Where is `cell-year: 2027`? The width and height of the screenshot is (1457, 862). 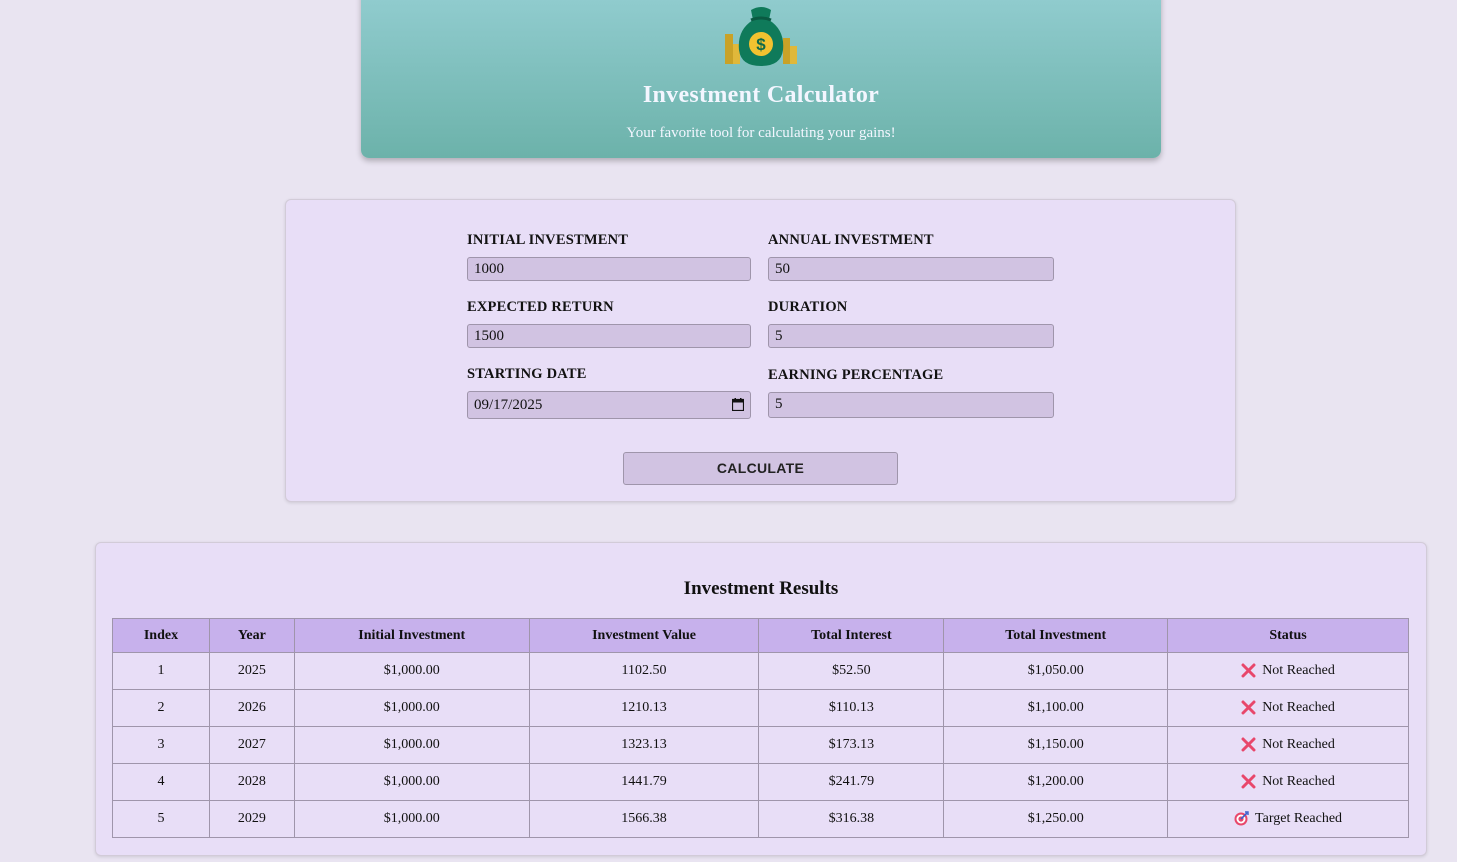
cell-year: 2027 is located at coordinates (251, 745).